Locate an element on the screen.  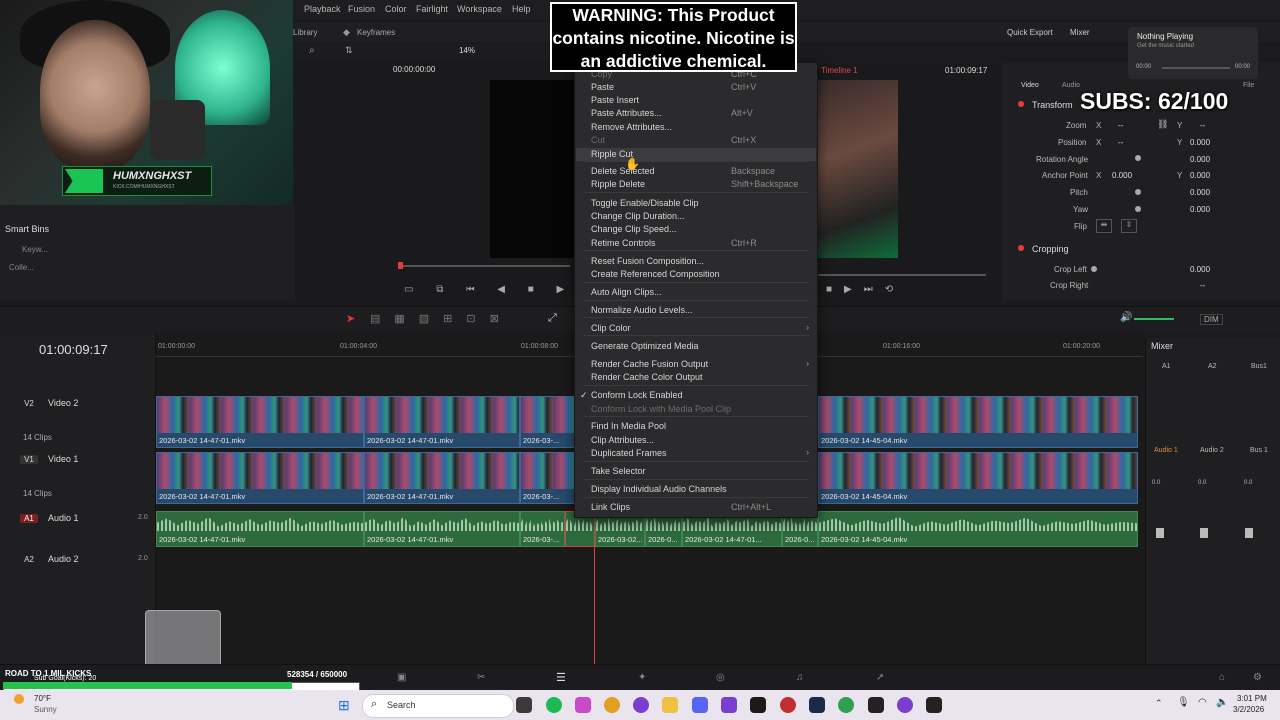
position-y-value: 0.000 is located at coordinates (1200, 142).